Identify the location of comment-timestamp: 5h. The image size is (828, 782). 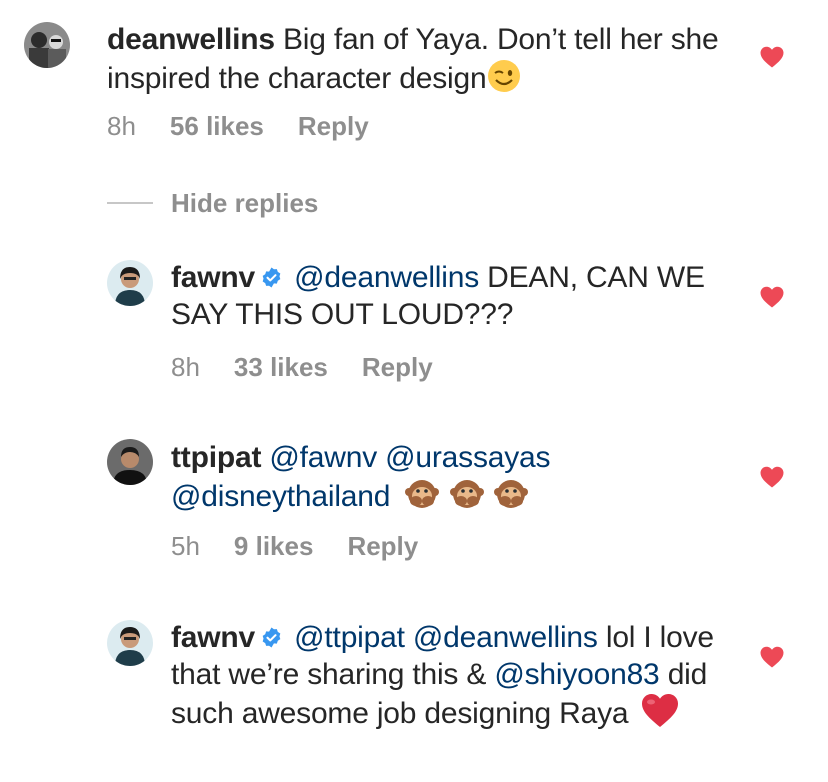
(185, 546).